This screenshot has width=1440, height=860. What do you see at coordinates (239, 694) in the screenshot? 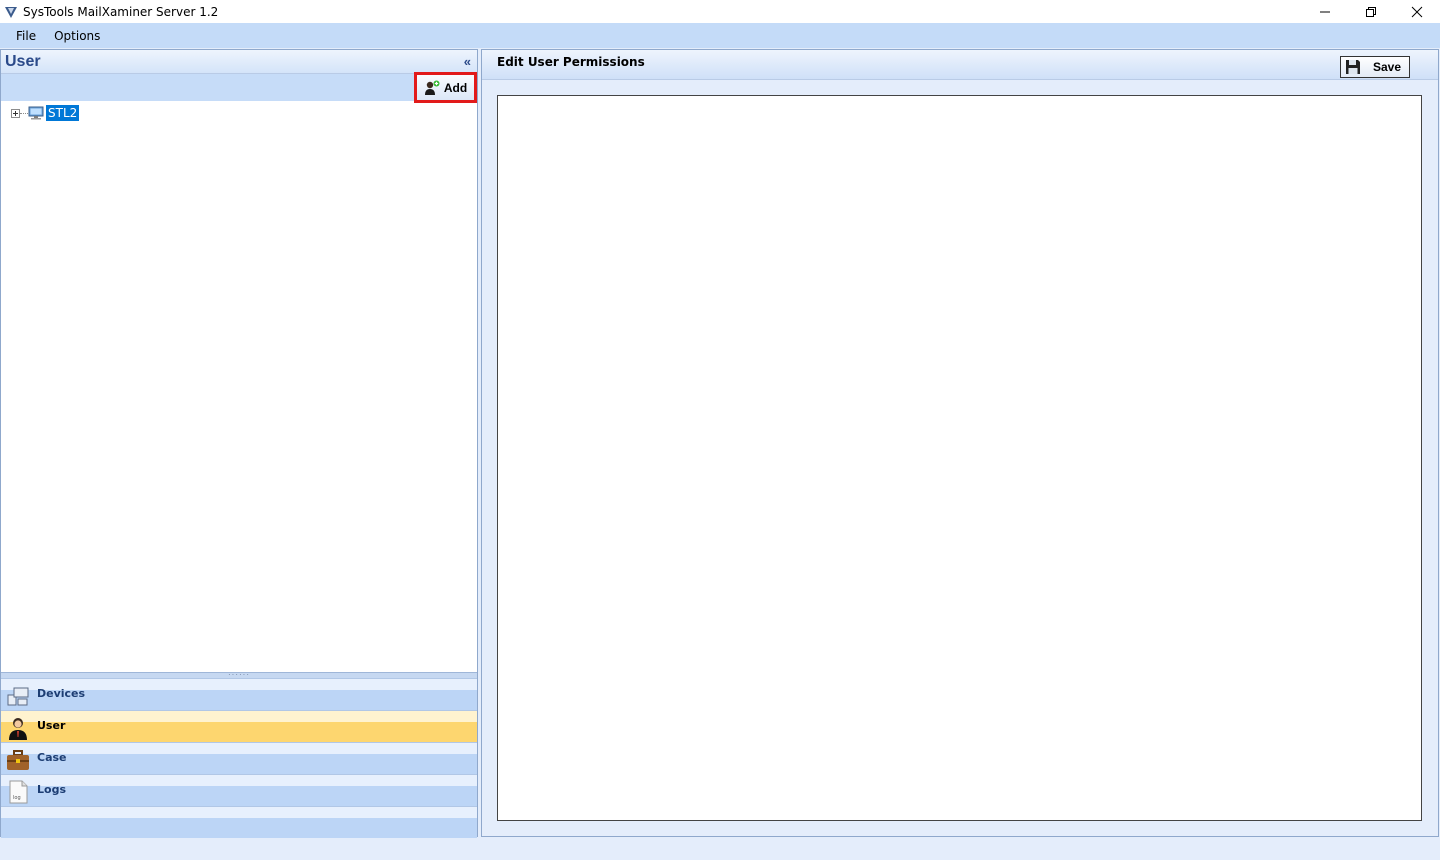
I see `nav-item-devices: Devices` at bounding box center [239, 694].